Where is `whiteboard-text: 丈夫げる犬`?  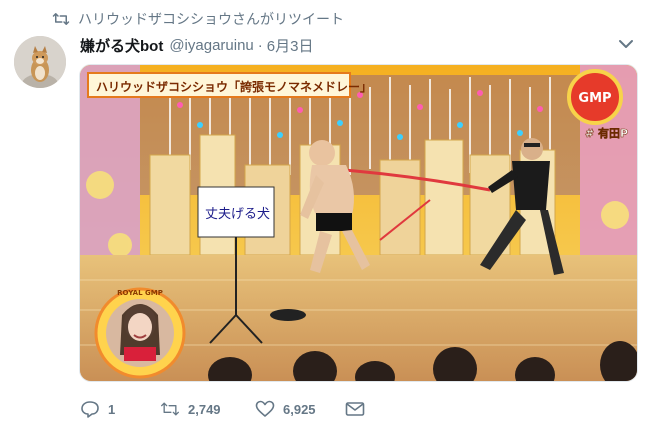
whiteboard-text: 丈夫げる犬 is located at coordinates (237, 214).